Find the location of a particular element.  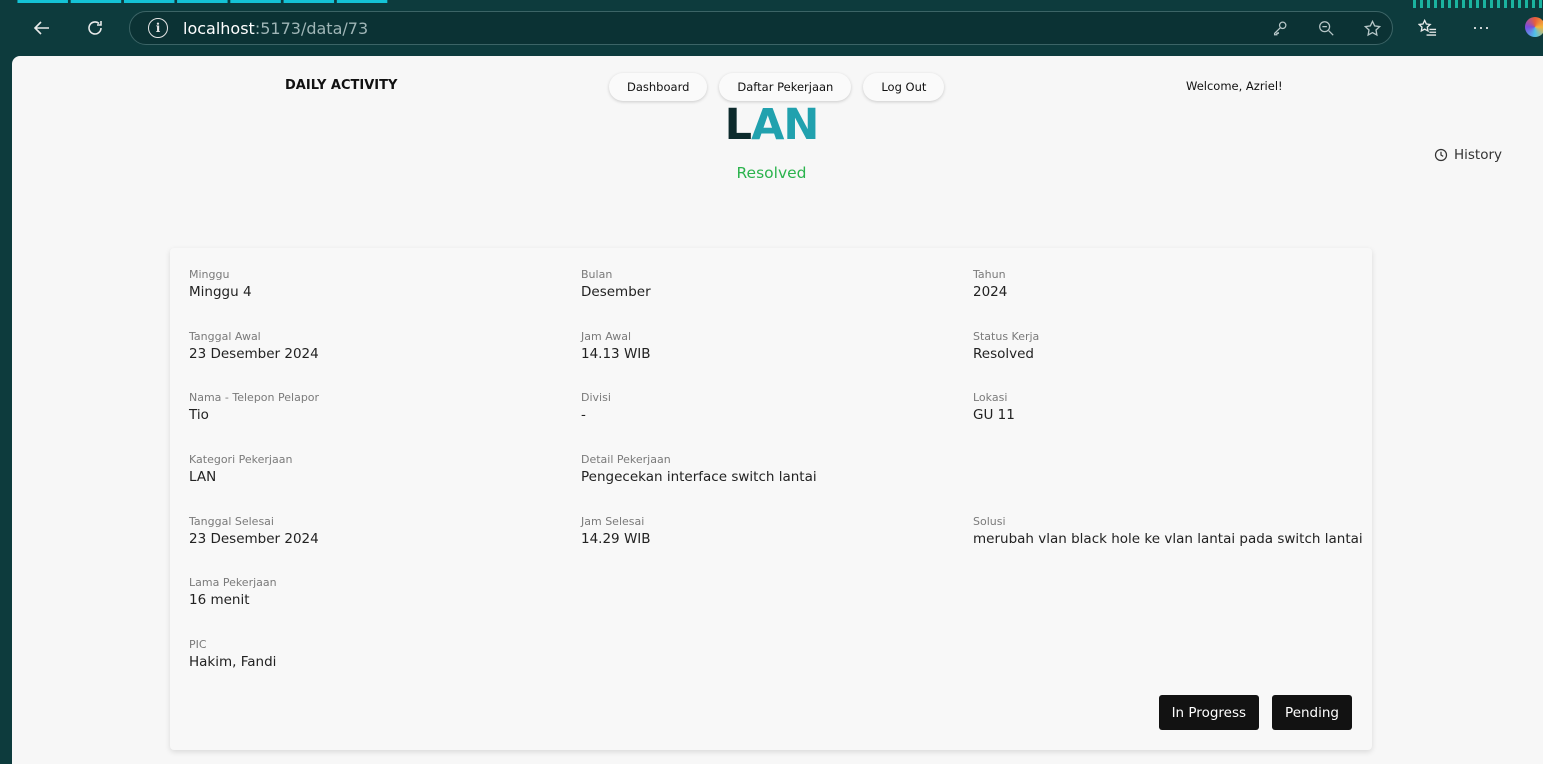

daftar-pekerjaan-button: Daftar Pekerjaan is located at coordinates (785, 87).